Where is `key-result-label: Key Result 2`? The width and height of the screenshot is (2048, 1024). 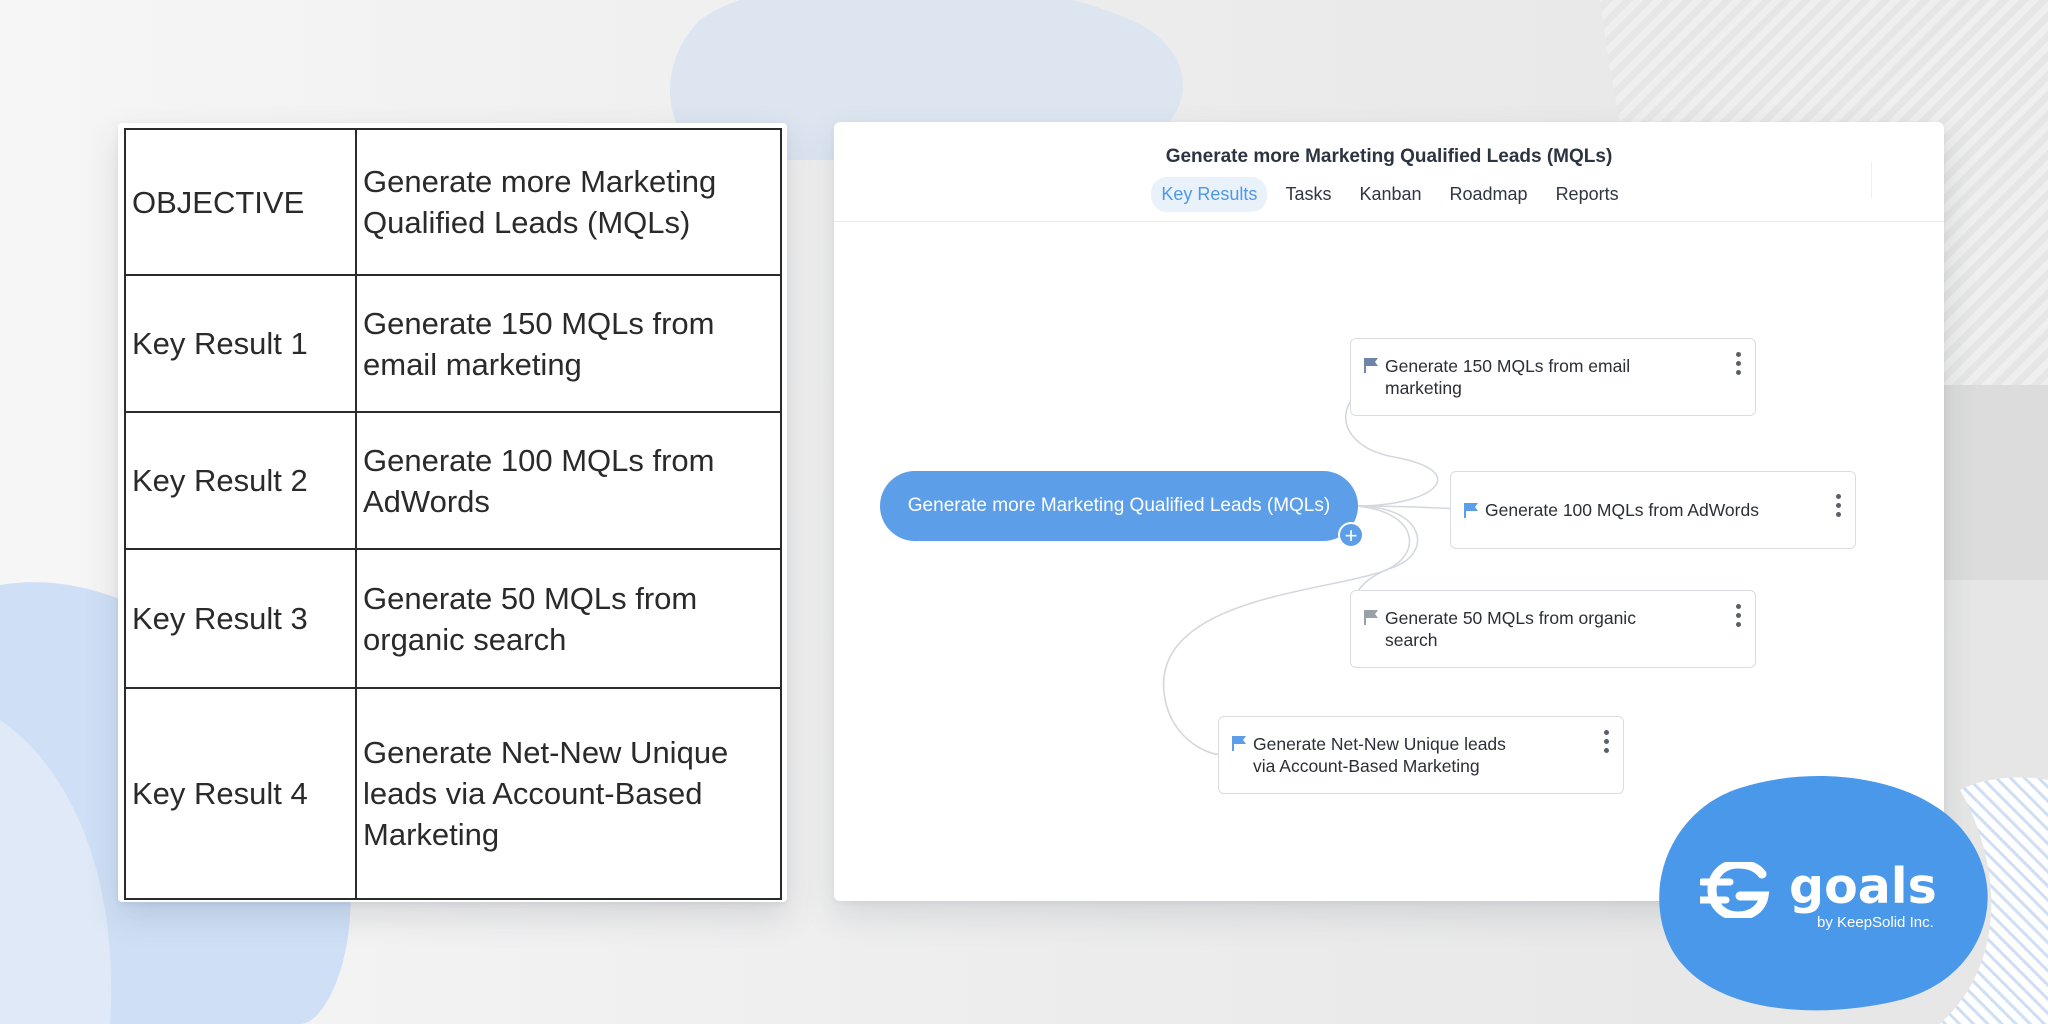
key-result-label: Key Result 2 is located at coordinates (240, 480).